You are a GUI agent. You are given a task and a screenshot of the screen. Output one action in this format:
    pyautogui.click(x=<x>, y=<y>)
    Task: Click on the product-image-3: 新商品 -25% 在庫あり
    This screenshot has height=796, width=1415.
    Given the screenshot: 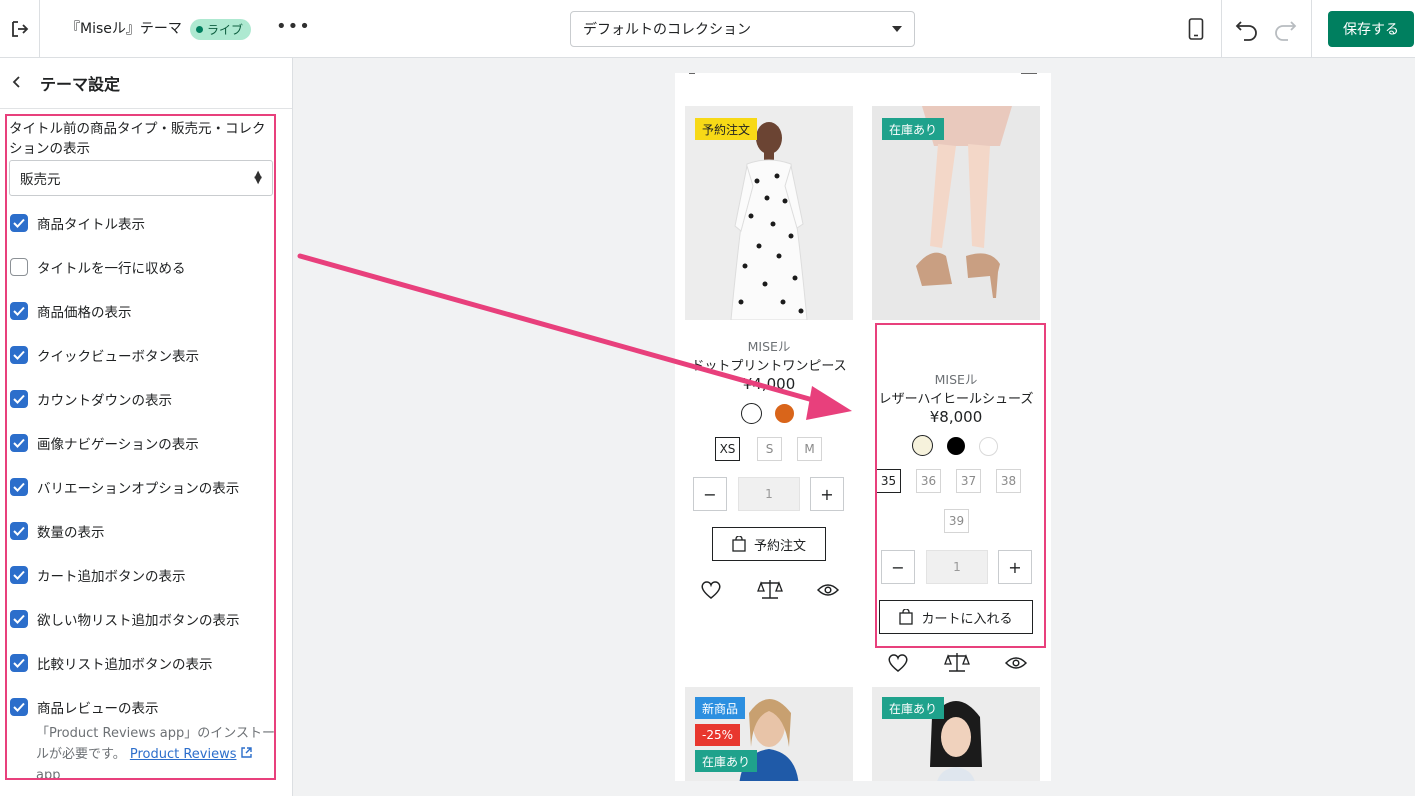 What is the action you would take?
    pyautogui.click(x=769, y=734)
    